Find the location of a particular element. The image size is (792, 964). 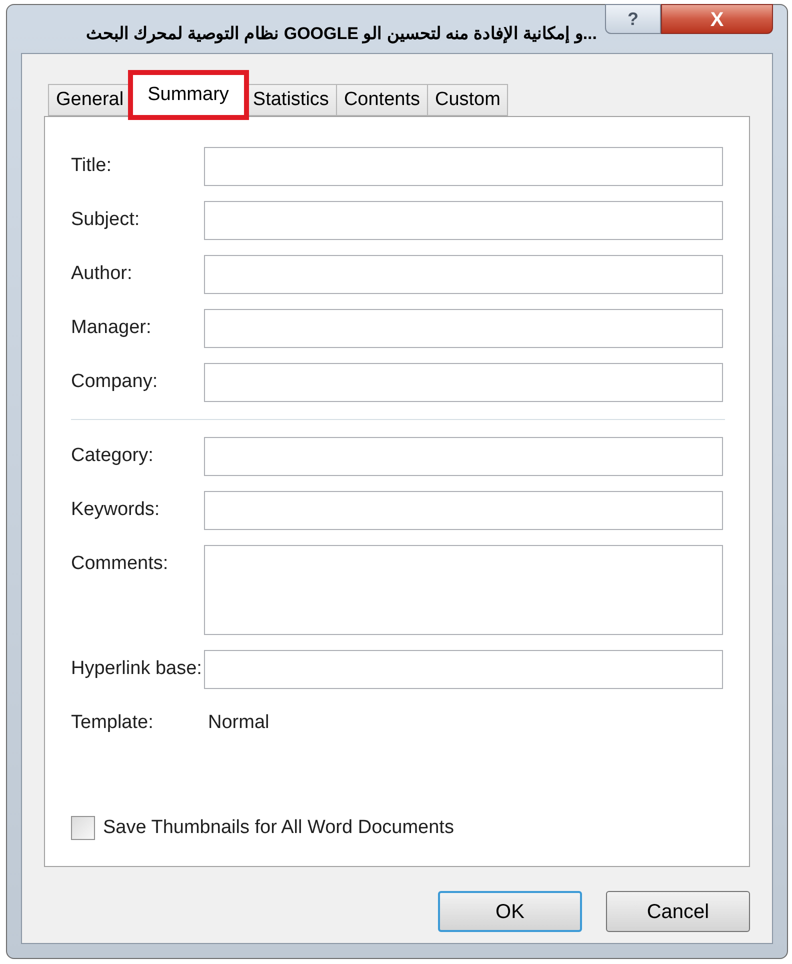

cancel-button: Cancel is located at coordinates (678, 911).